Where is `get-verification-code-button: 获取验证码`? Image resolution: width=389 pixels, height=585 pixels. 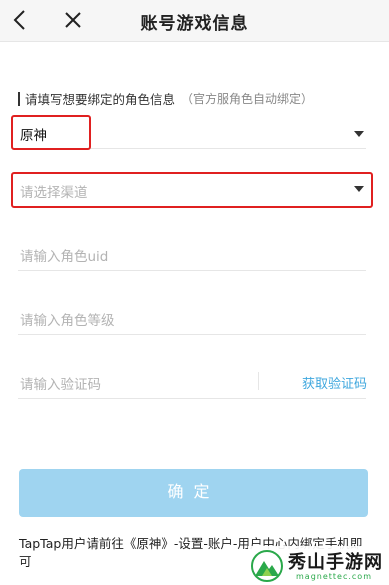
get-verification-code-button: 获取验证码 is located at coordinates (334, 382).